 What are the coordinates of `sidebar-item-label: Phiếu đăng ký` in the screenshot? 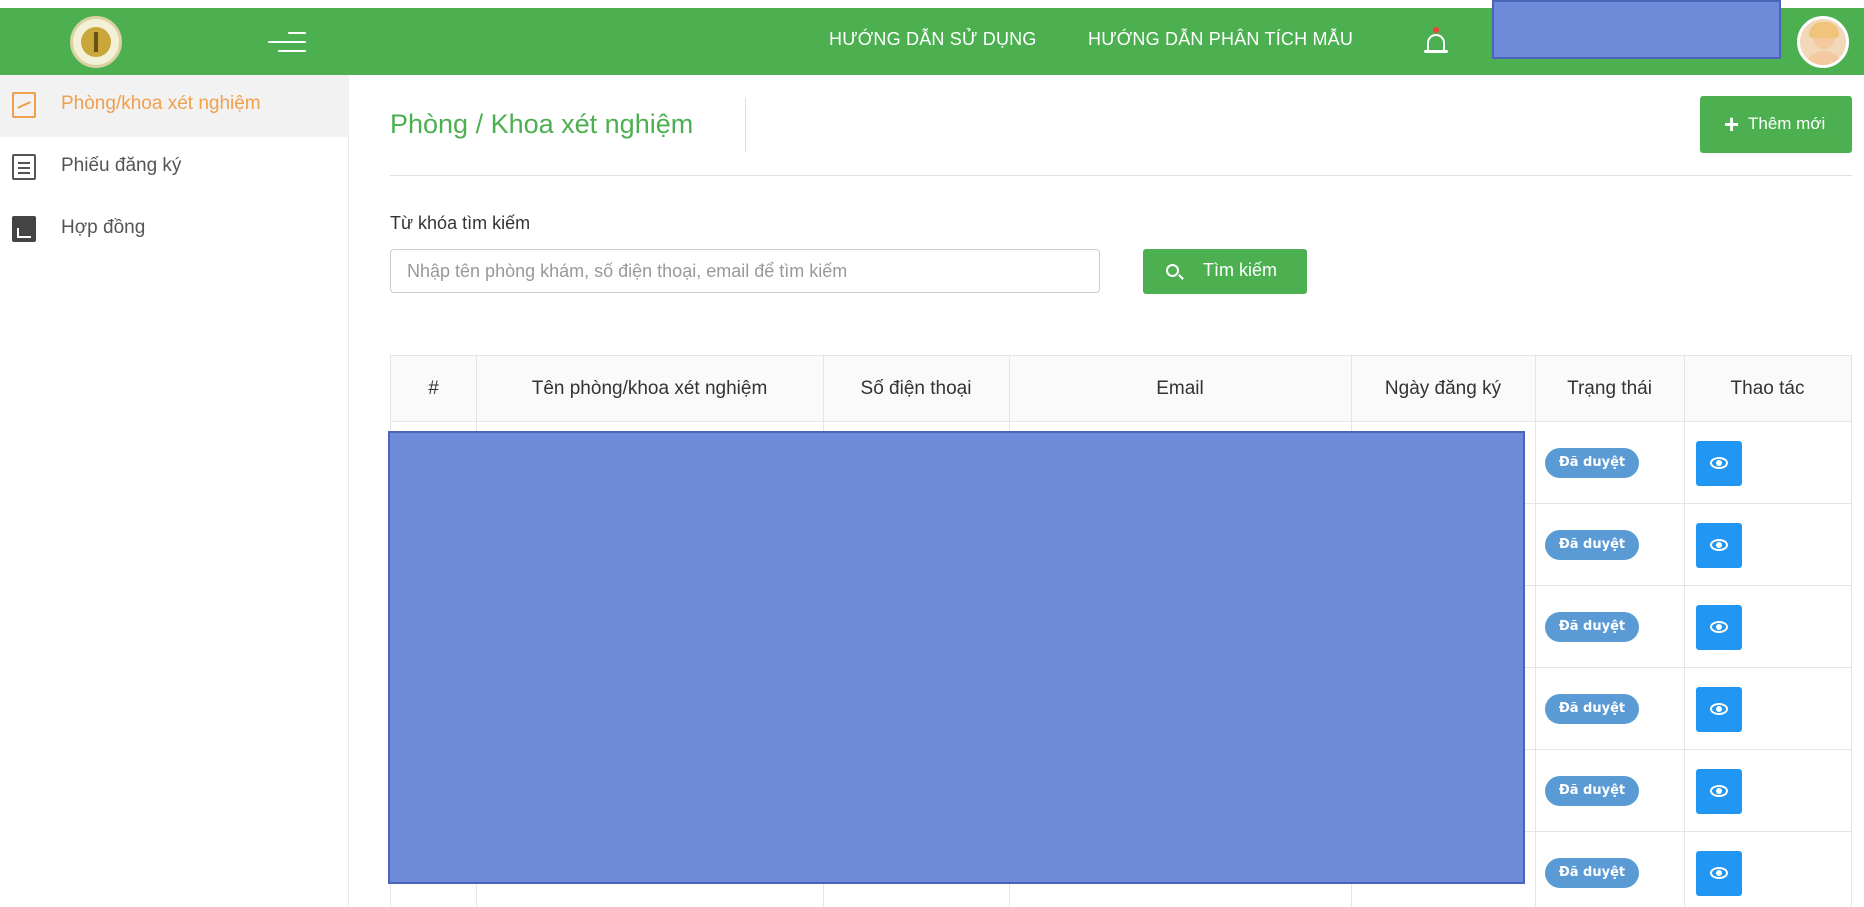 It's located at (121, 165).